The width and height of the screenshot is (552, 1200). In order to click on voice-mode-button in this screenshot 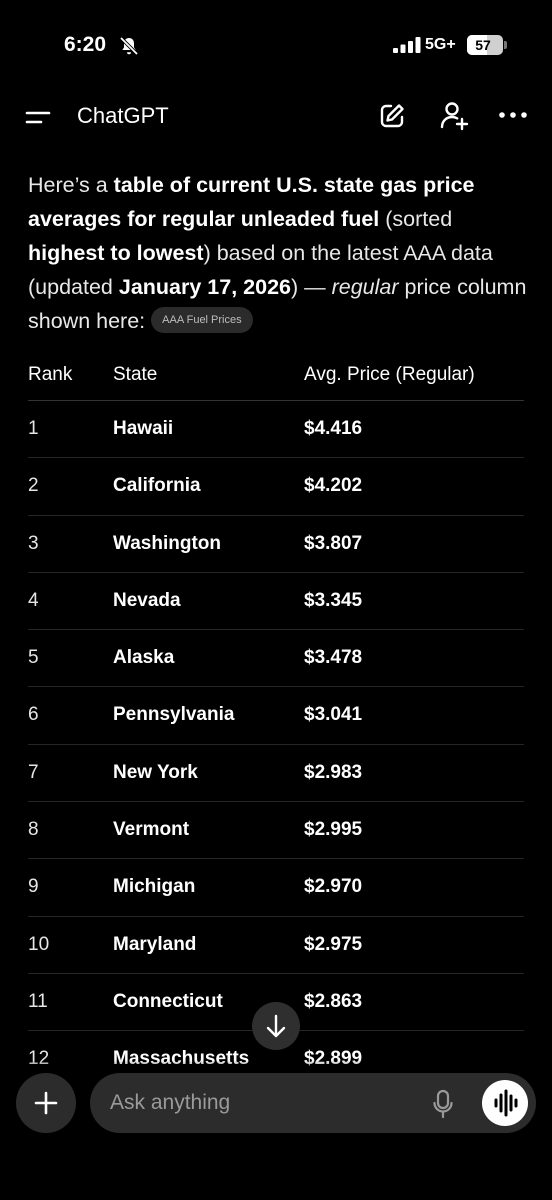, I will do `click(505, 1103)`.